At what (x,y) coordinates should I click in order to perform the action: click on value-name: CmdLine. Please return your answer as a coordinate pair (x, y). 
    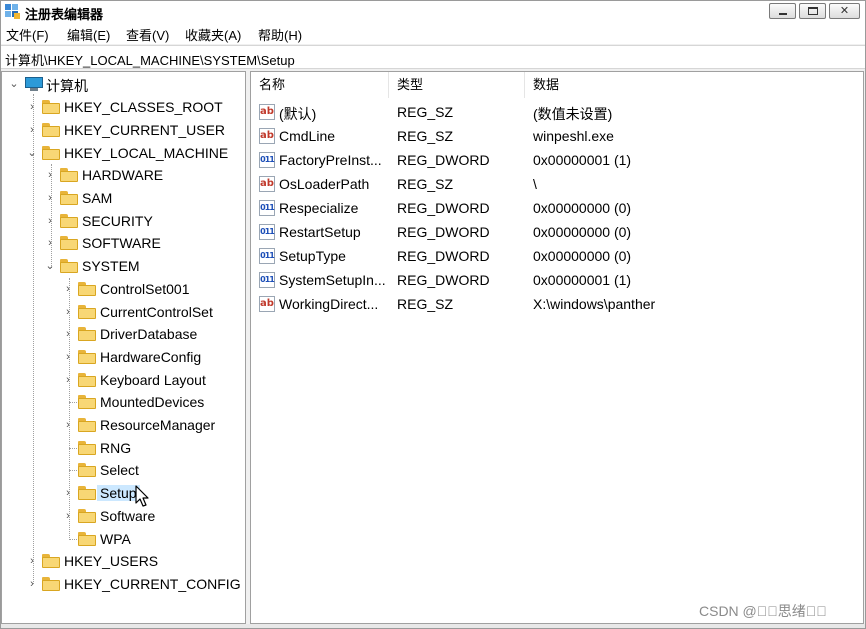
    Looking at the image, I should click on (307, 136).